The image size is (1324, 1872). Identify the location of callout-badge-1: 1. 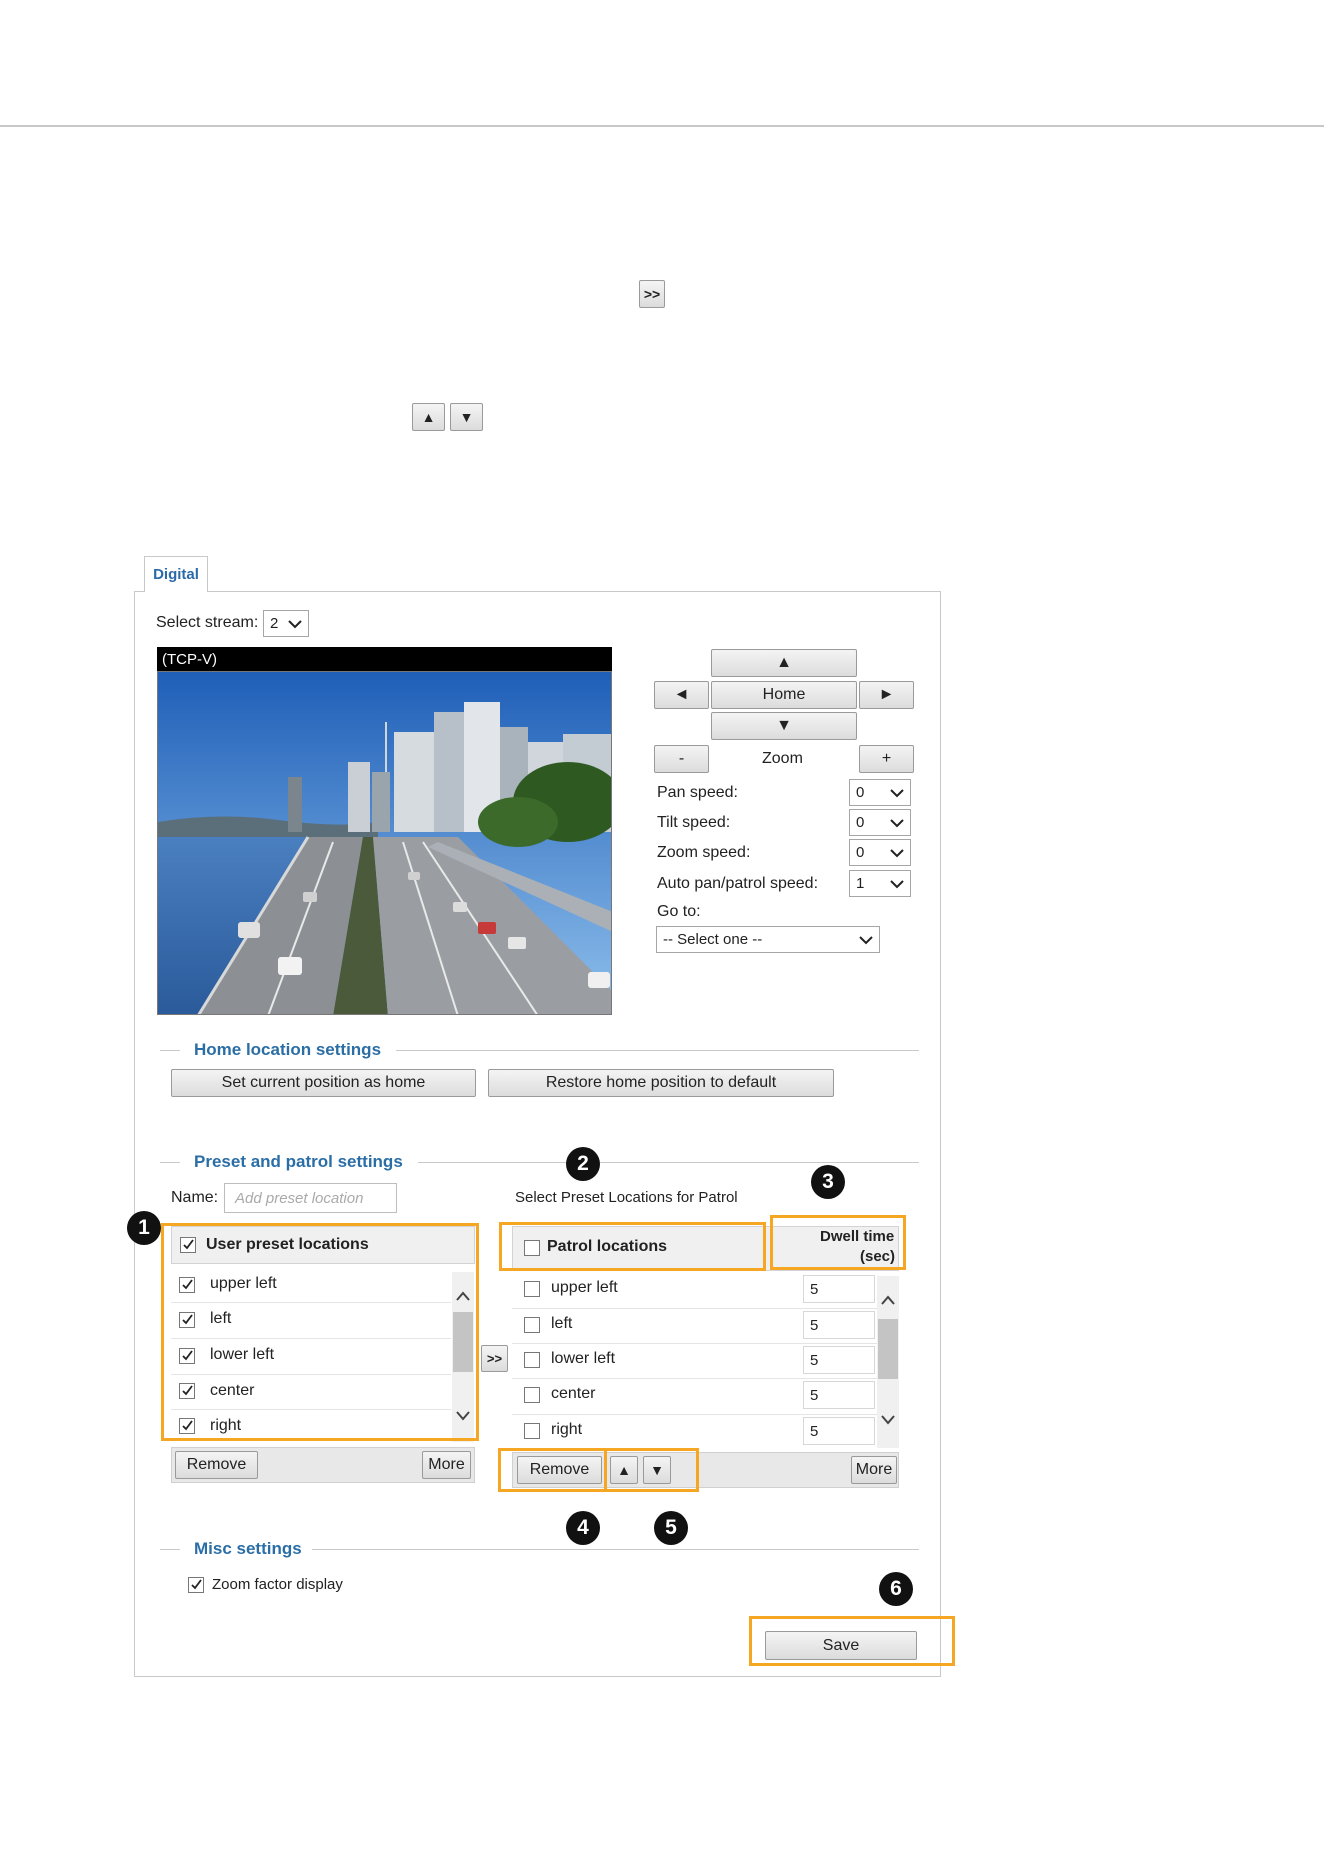
(144, 1228).